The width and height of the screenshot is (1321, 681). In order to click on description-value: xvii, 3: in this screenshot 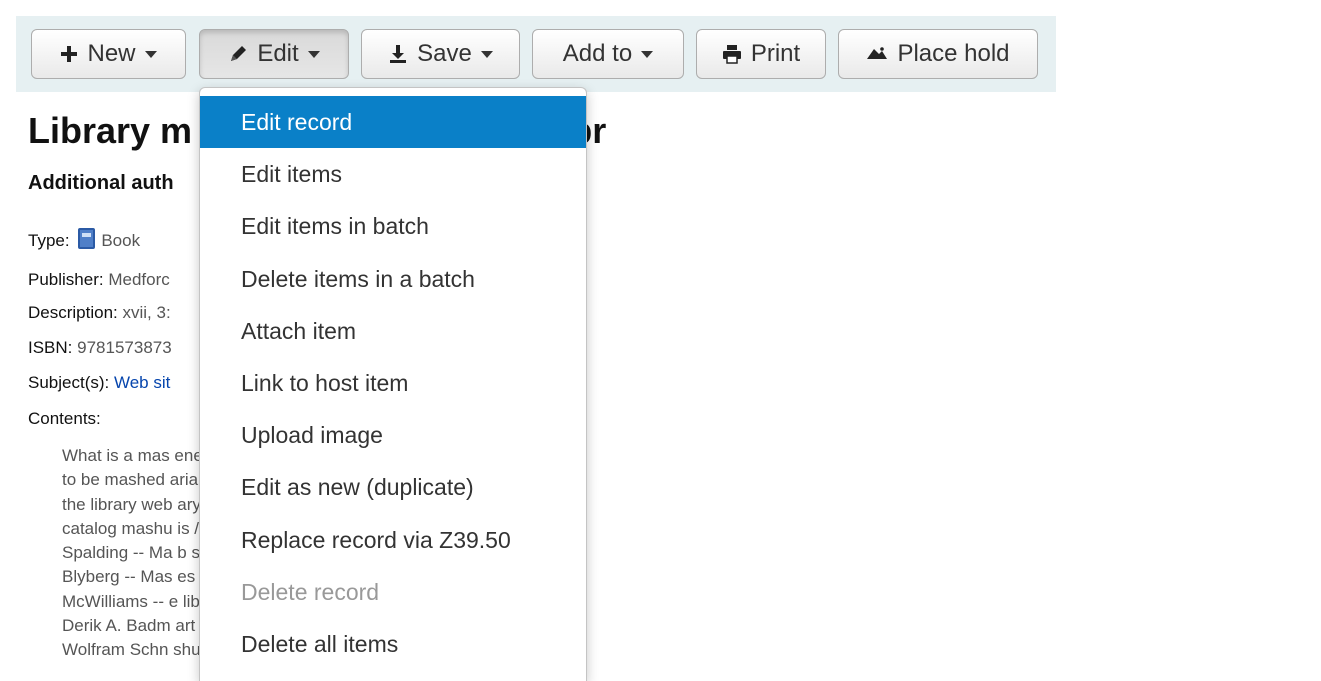, I will do `click(146, 312)`.